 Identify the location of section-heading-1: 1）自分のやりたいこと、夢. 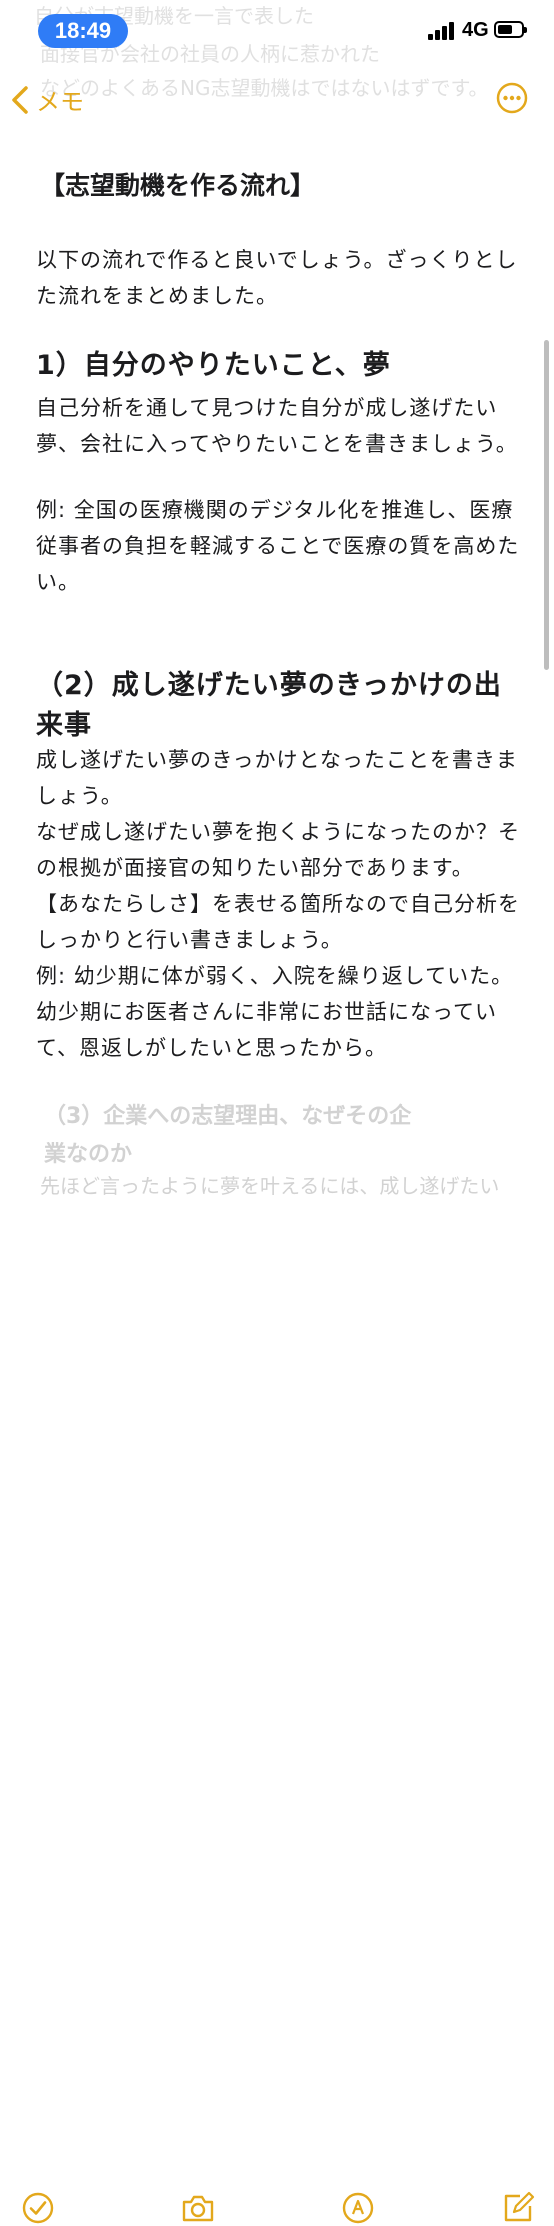
(213, 365).